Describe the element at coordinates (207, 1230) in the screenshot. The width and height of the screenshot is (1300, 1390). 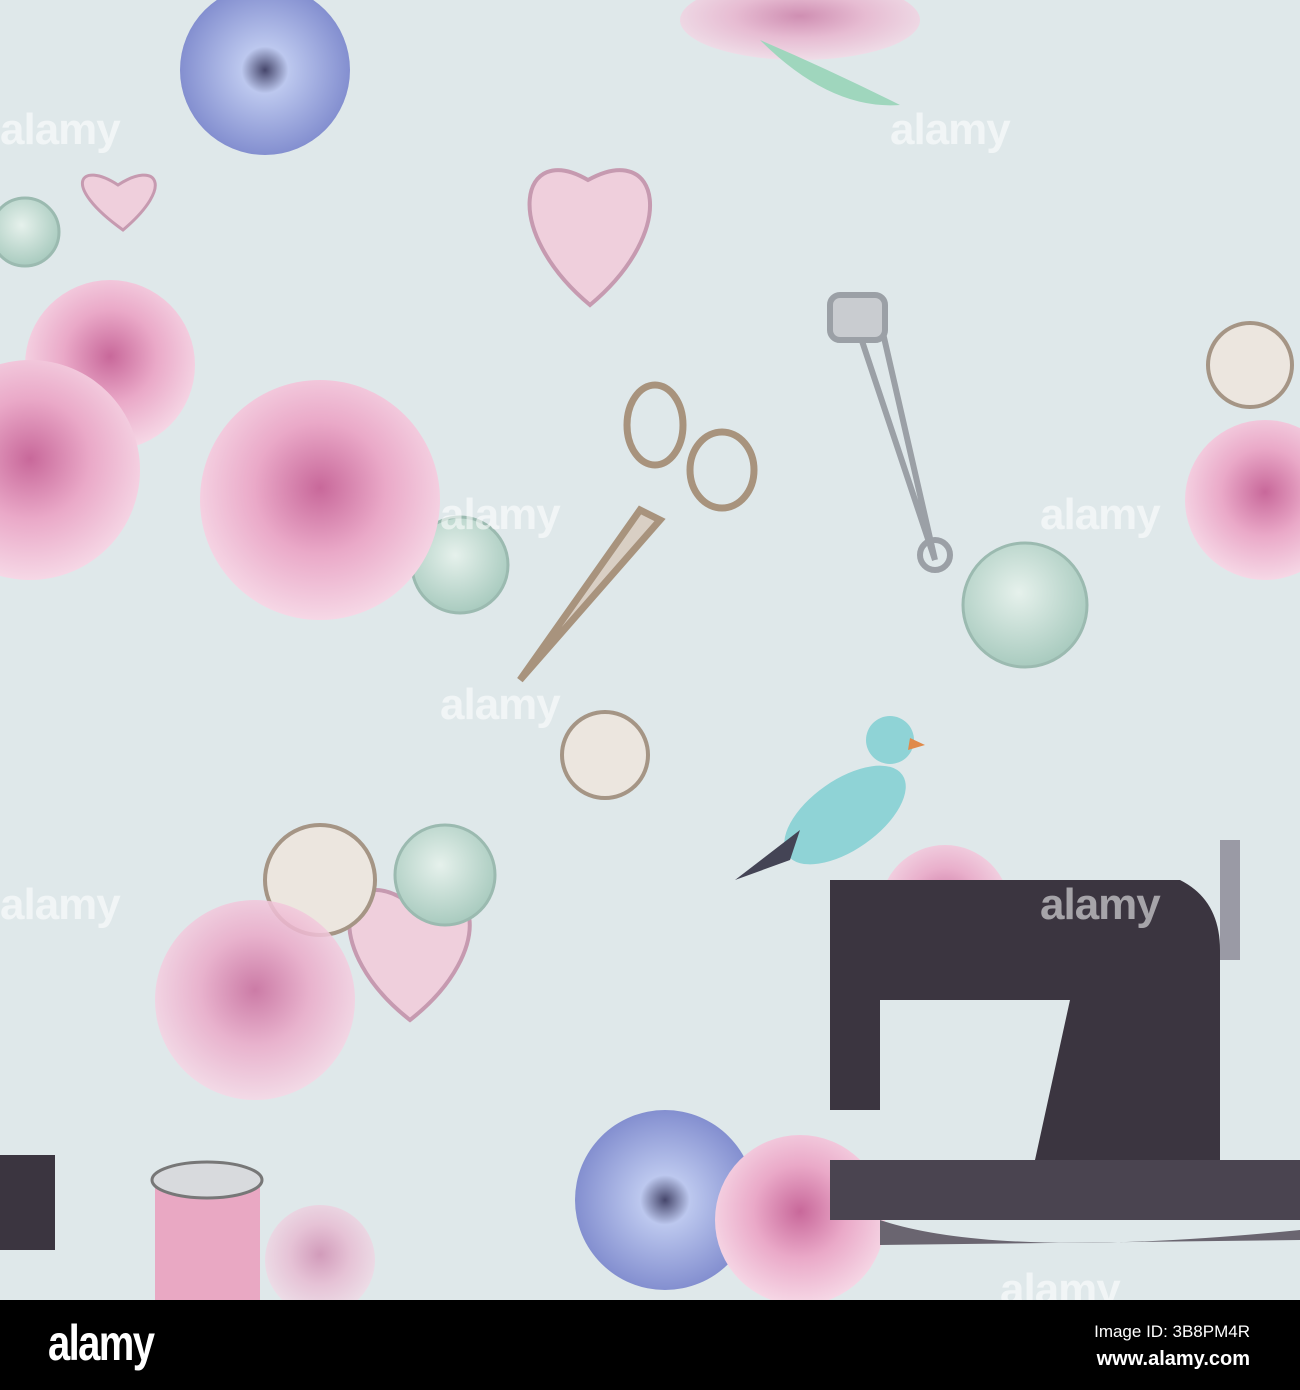
I see `thread-spool` at that location.